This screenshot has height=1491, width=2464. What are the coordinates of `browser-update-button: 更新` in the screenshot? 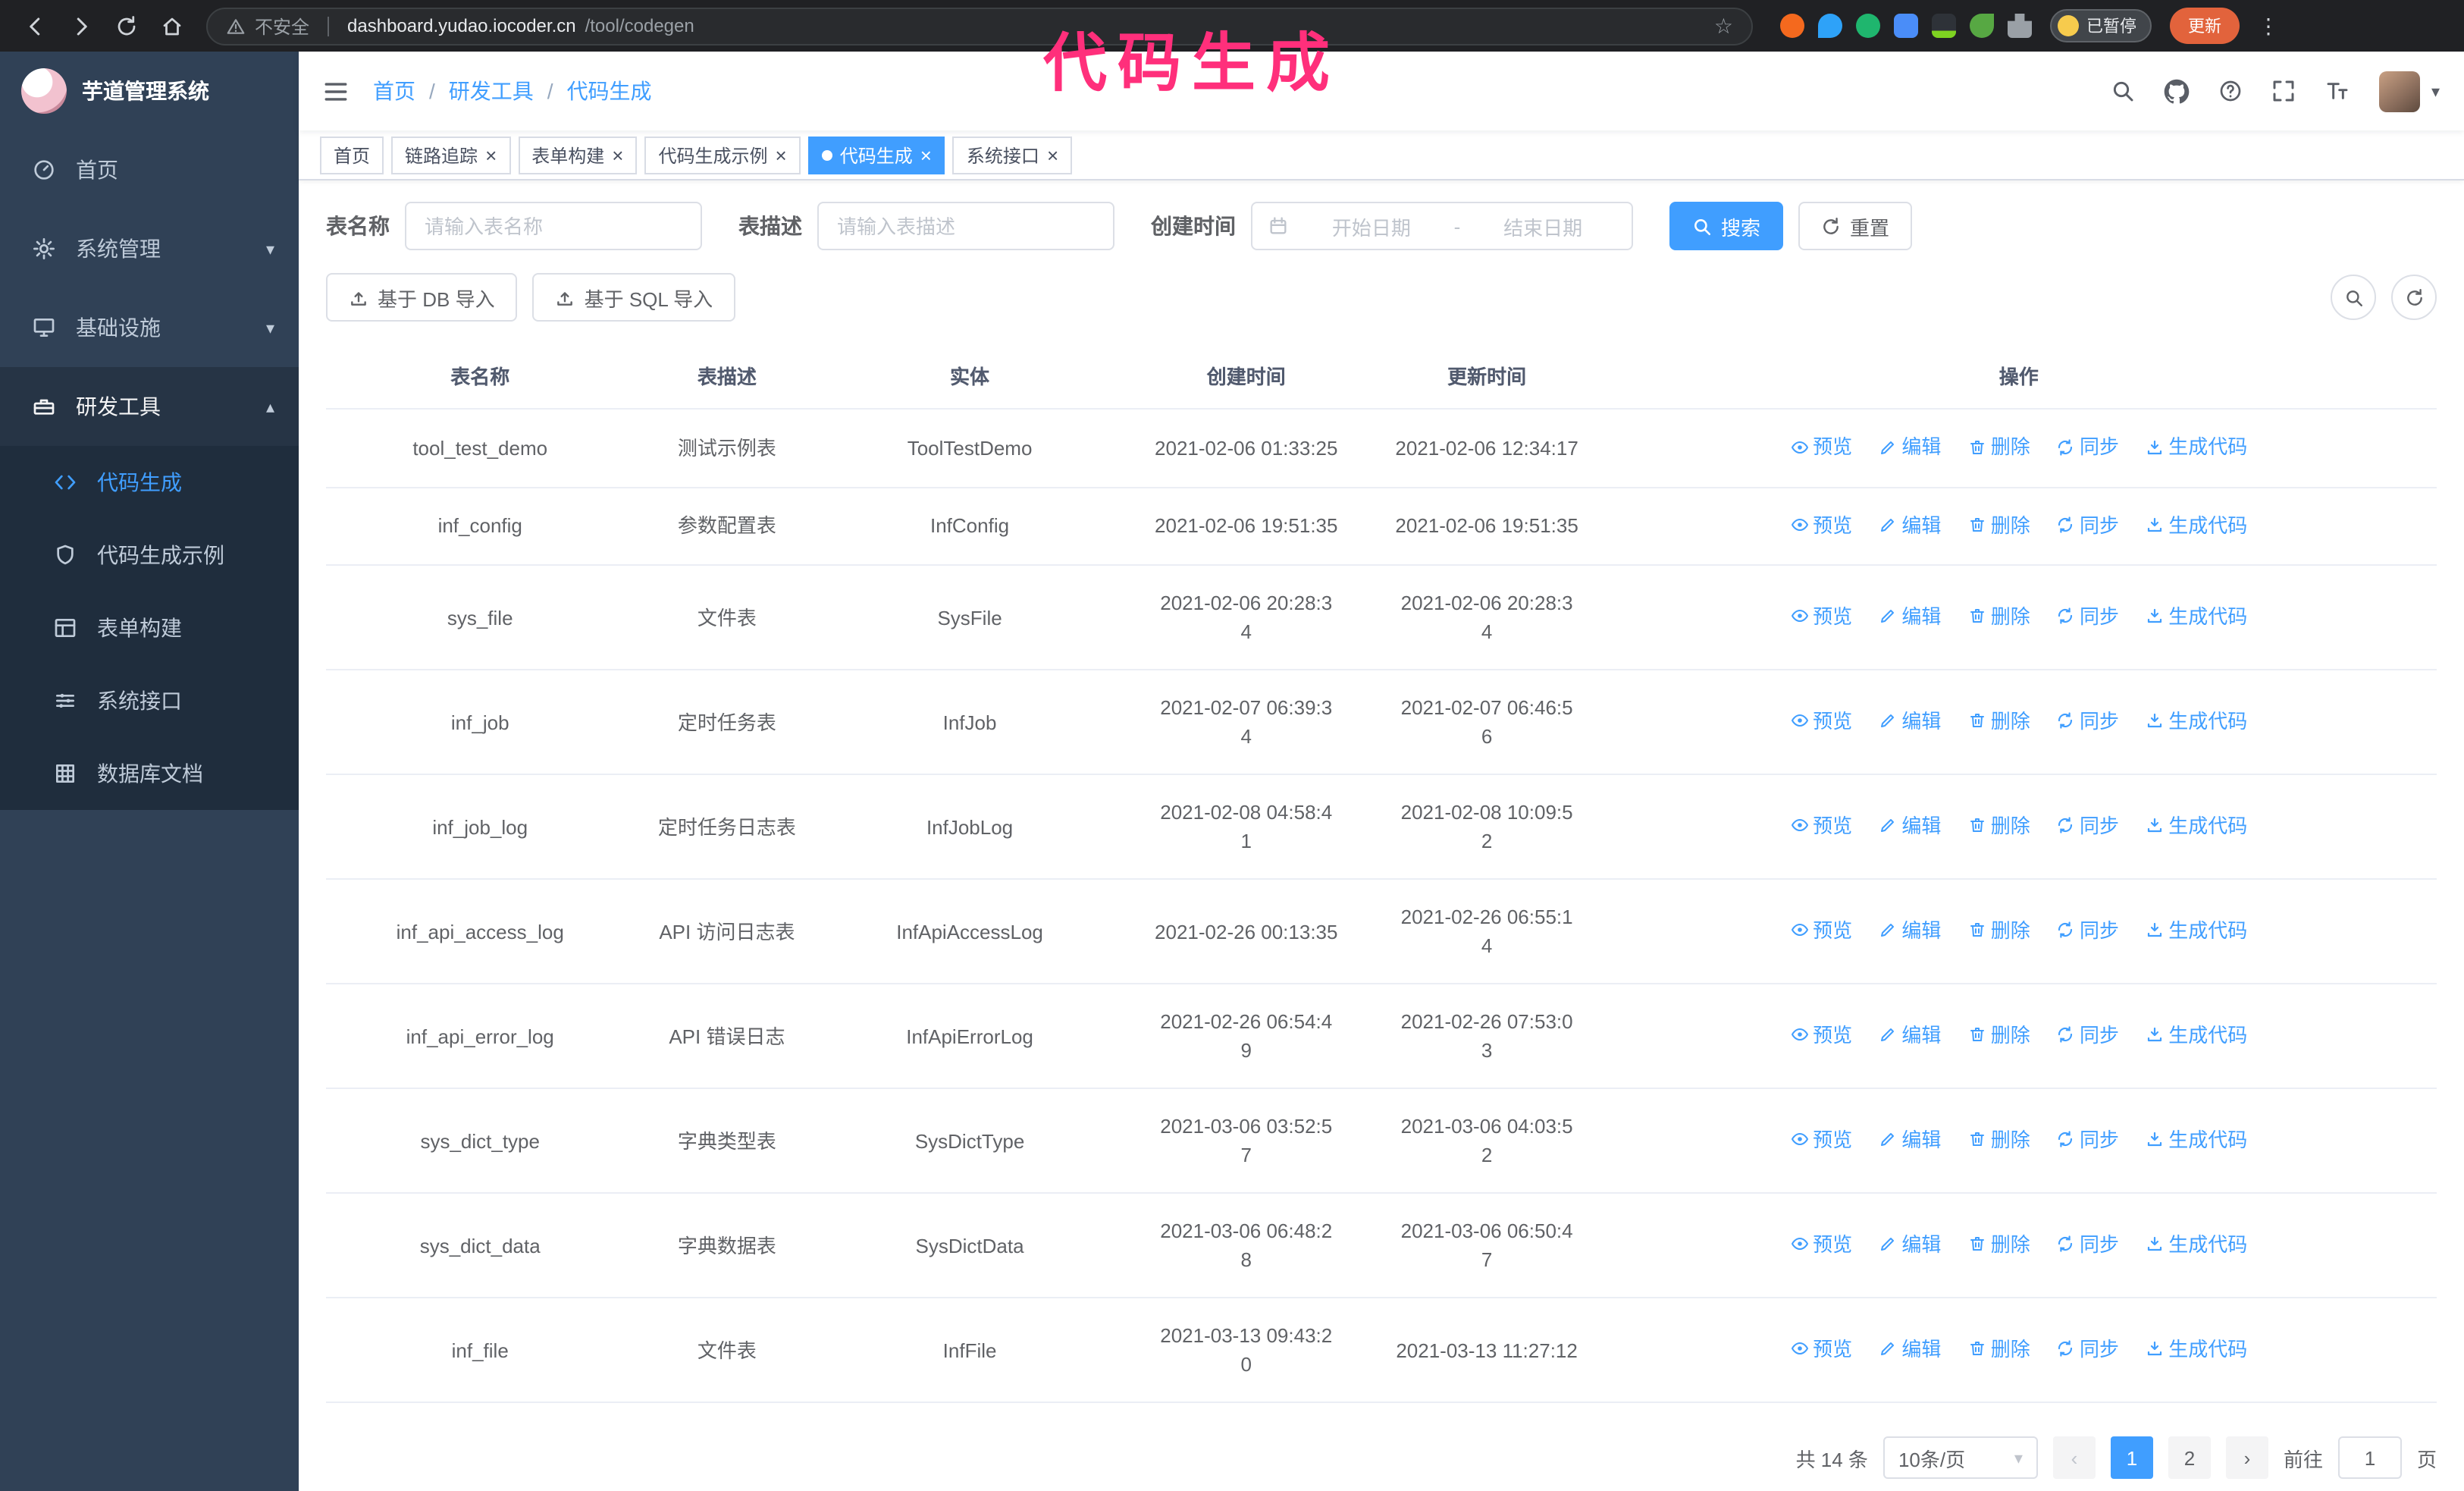 It's located at (2205, 26).